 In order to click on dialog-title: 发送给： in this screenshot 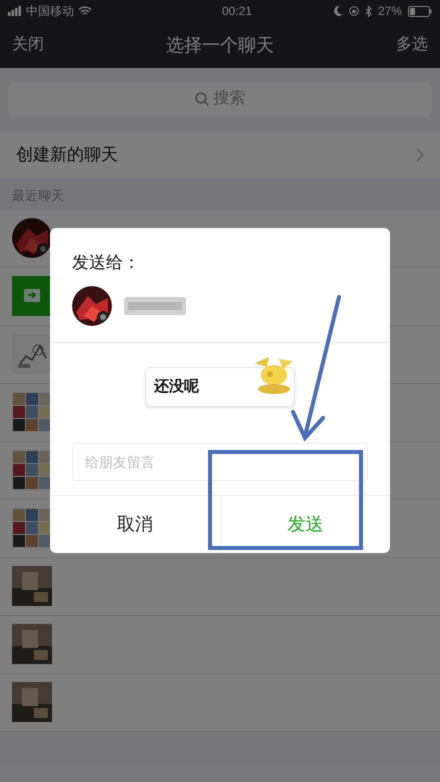, I will do `click(106, 262)`.